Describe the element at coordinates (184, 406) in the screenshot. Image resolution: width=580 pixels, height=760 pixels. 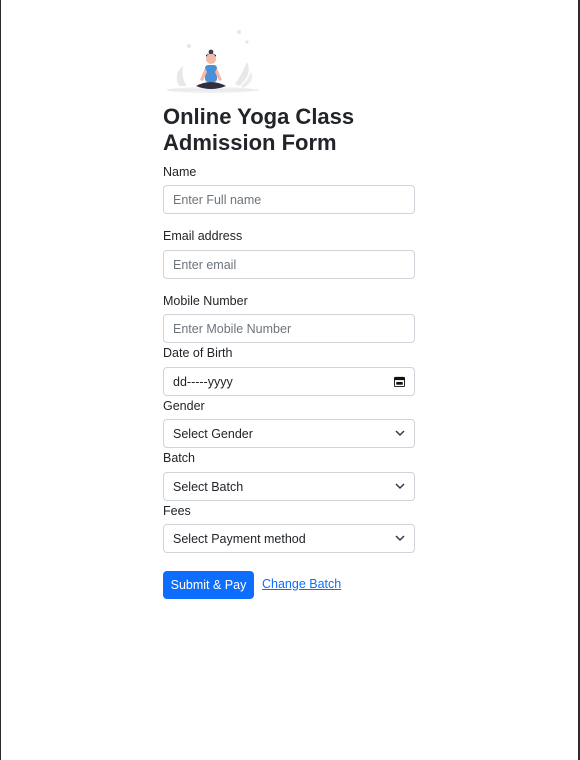
I see `gender-label: Gender` at that location.